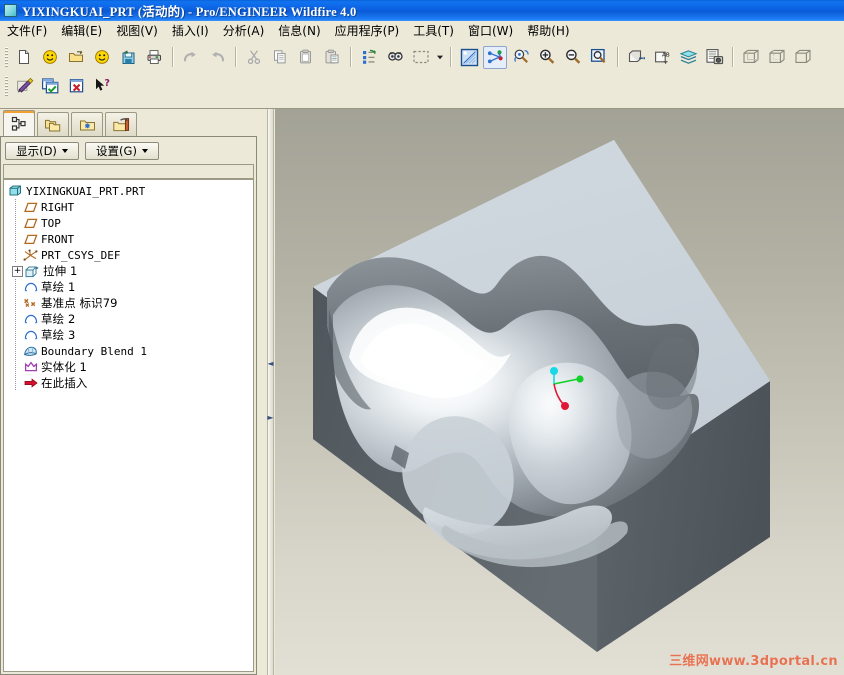  I want to click on tree-item: 草绘 3, so click(128, 335).